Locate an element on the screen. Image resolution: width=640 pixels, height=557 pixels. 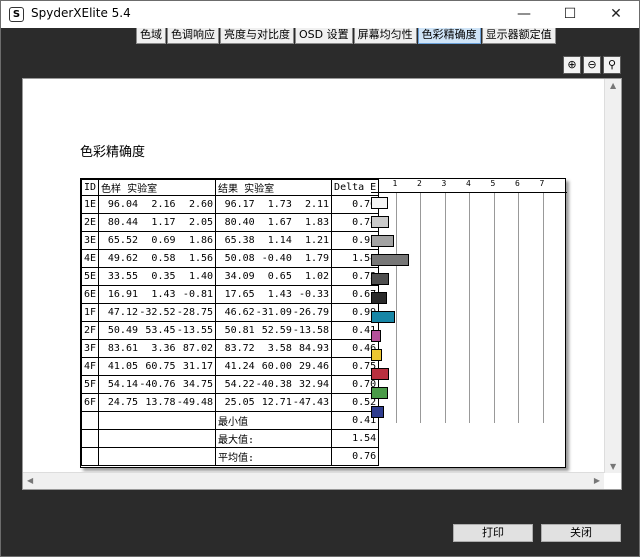
sample-value: -32.52 is located at coordinates (157, 312).